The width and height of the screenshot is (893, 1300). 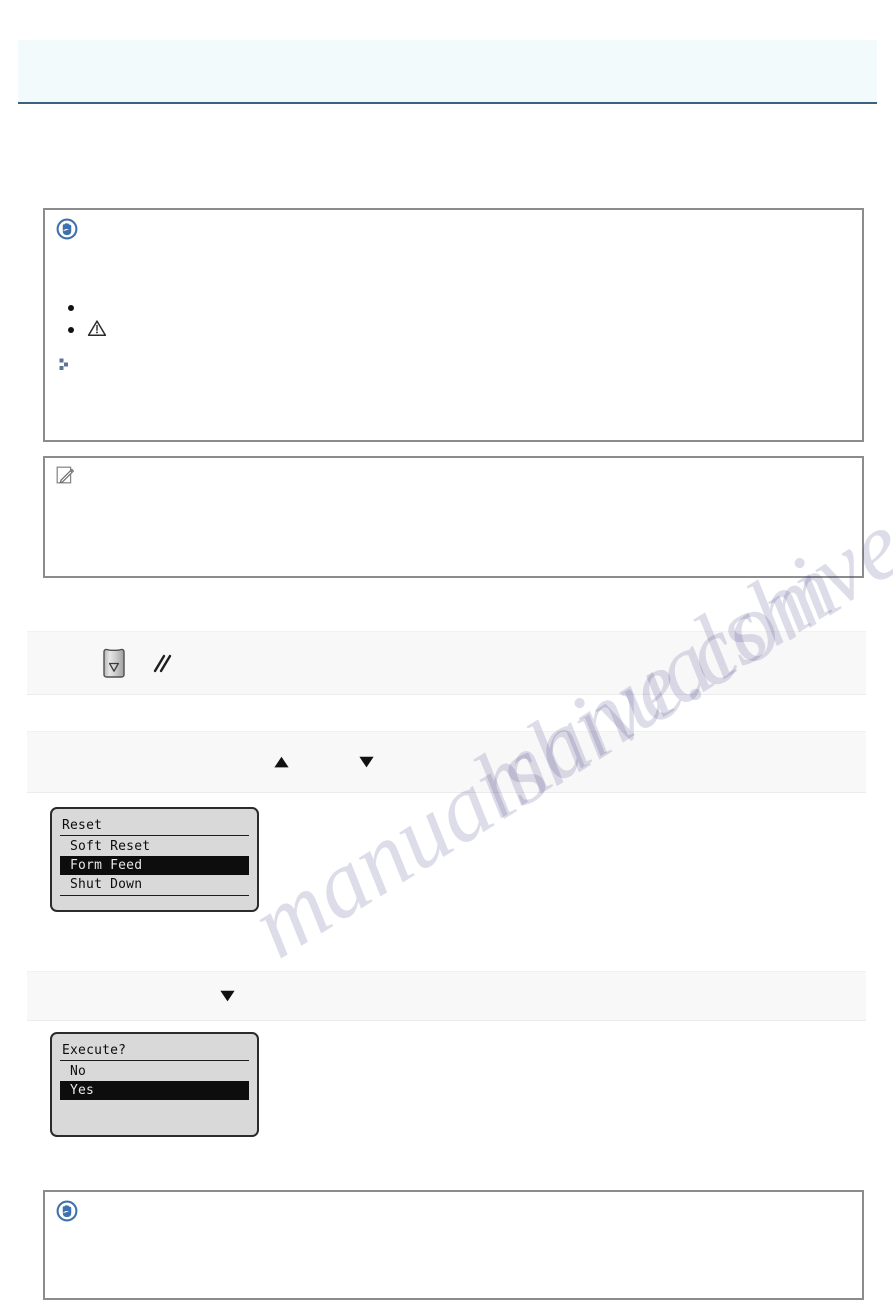 What do you see at coordinates (162, 663) in the screenshot?
I see `double-slash-separator-icon` at bounding box center [162, 663].